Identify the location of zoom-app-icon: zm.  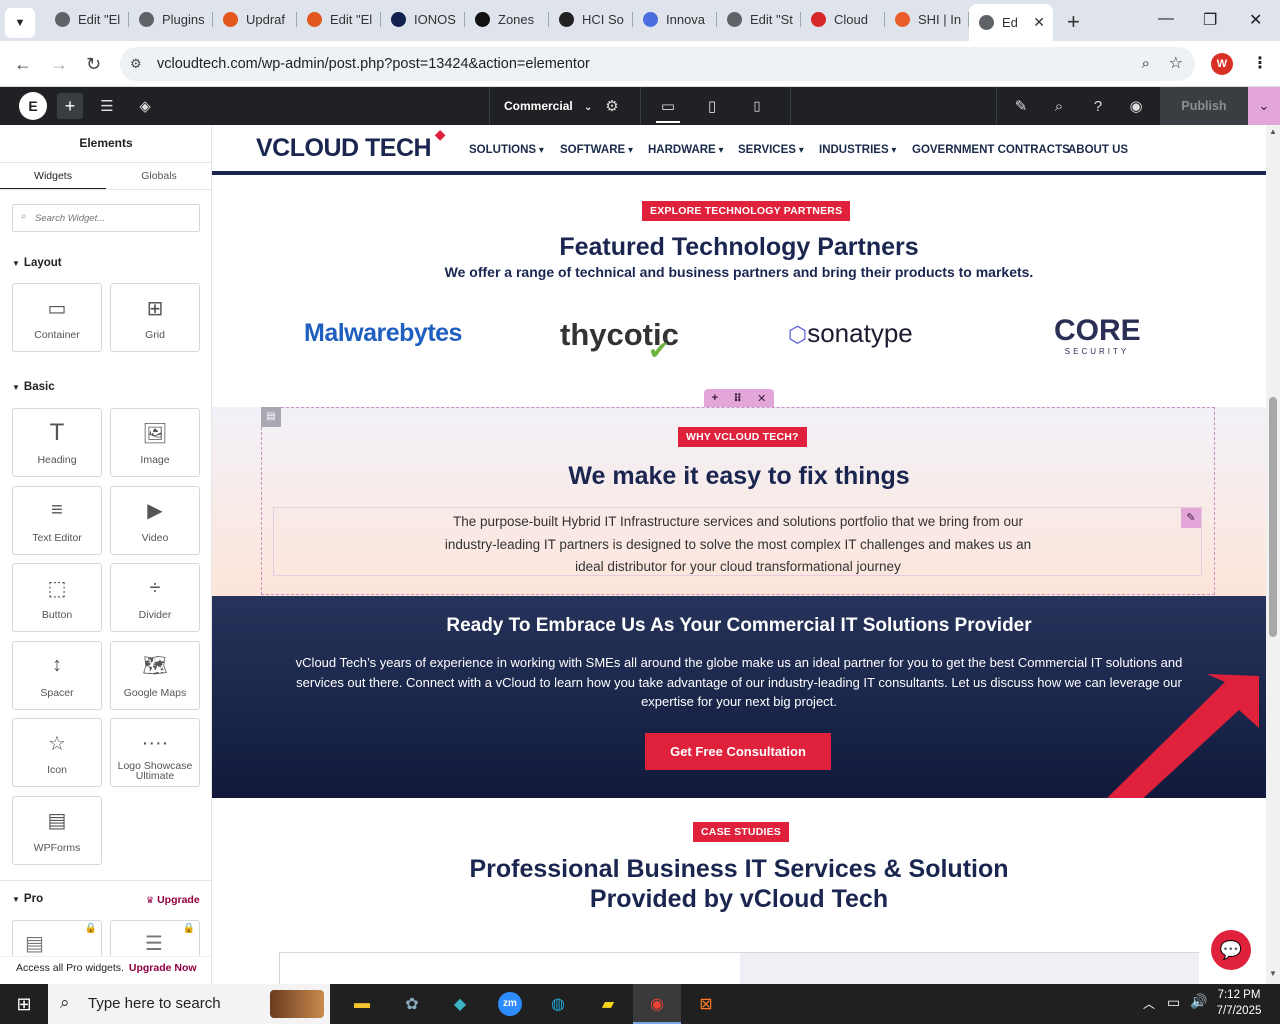
(510, 1004).